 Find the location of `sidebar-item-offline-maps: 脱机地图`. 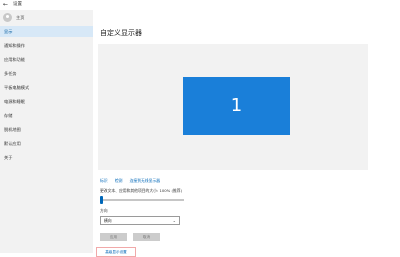

sidebar-item-offline-maps: 脱机地图 is located at coordinates (46, 129).